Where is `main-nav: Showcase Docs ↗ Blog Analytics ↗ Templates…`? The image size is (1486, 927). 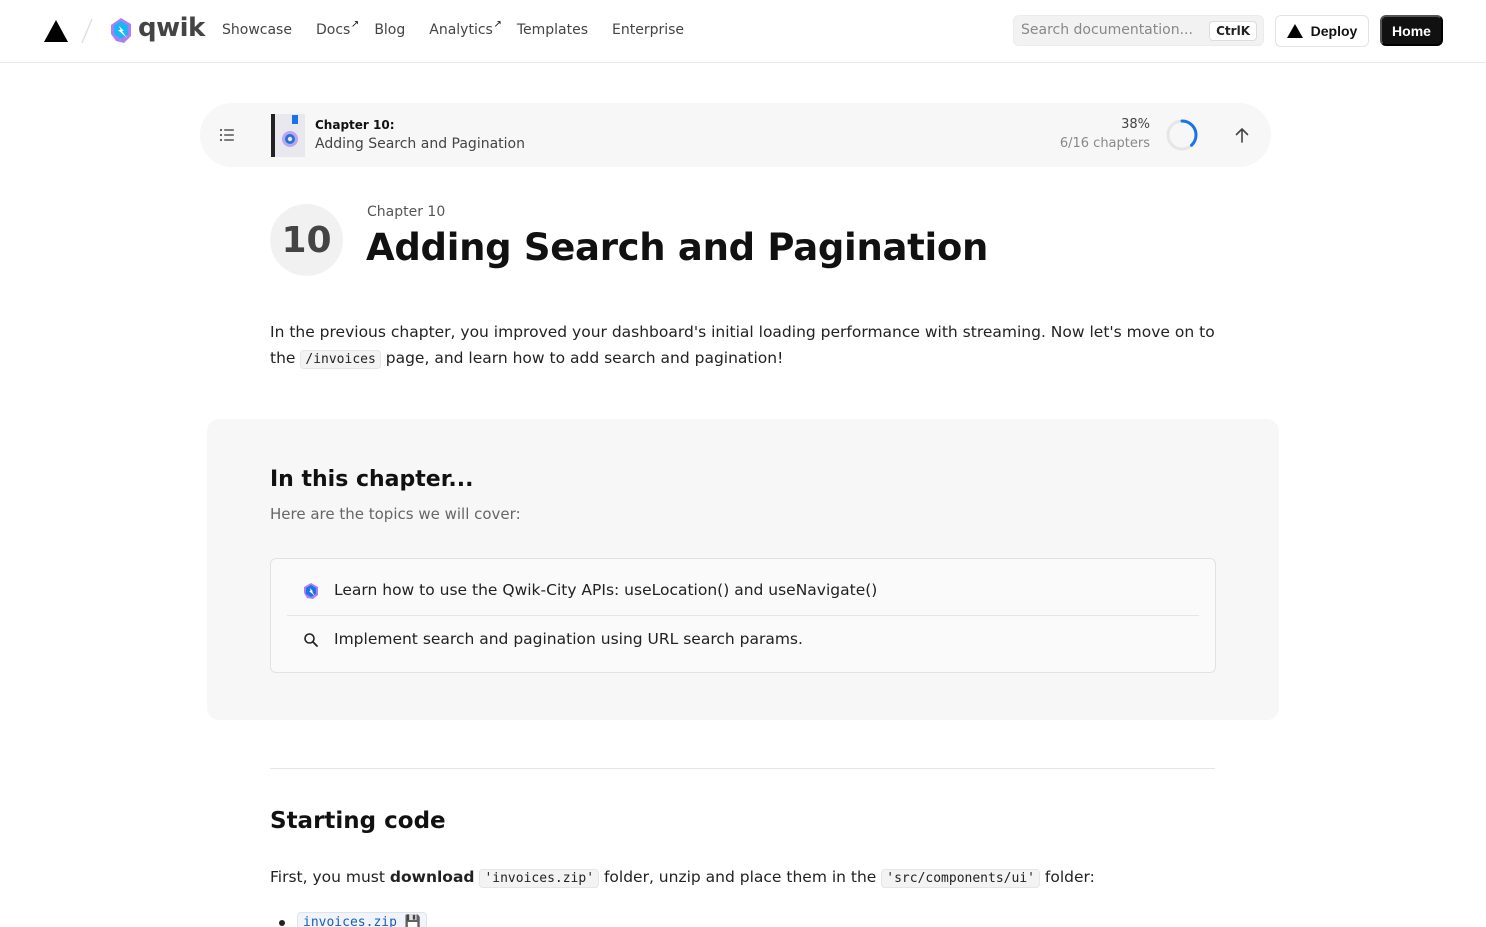 main-nav: Showcase Docs ↗ Blog Analytics ↗ Templates… is located at coordinates (465, 29).